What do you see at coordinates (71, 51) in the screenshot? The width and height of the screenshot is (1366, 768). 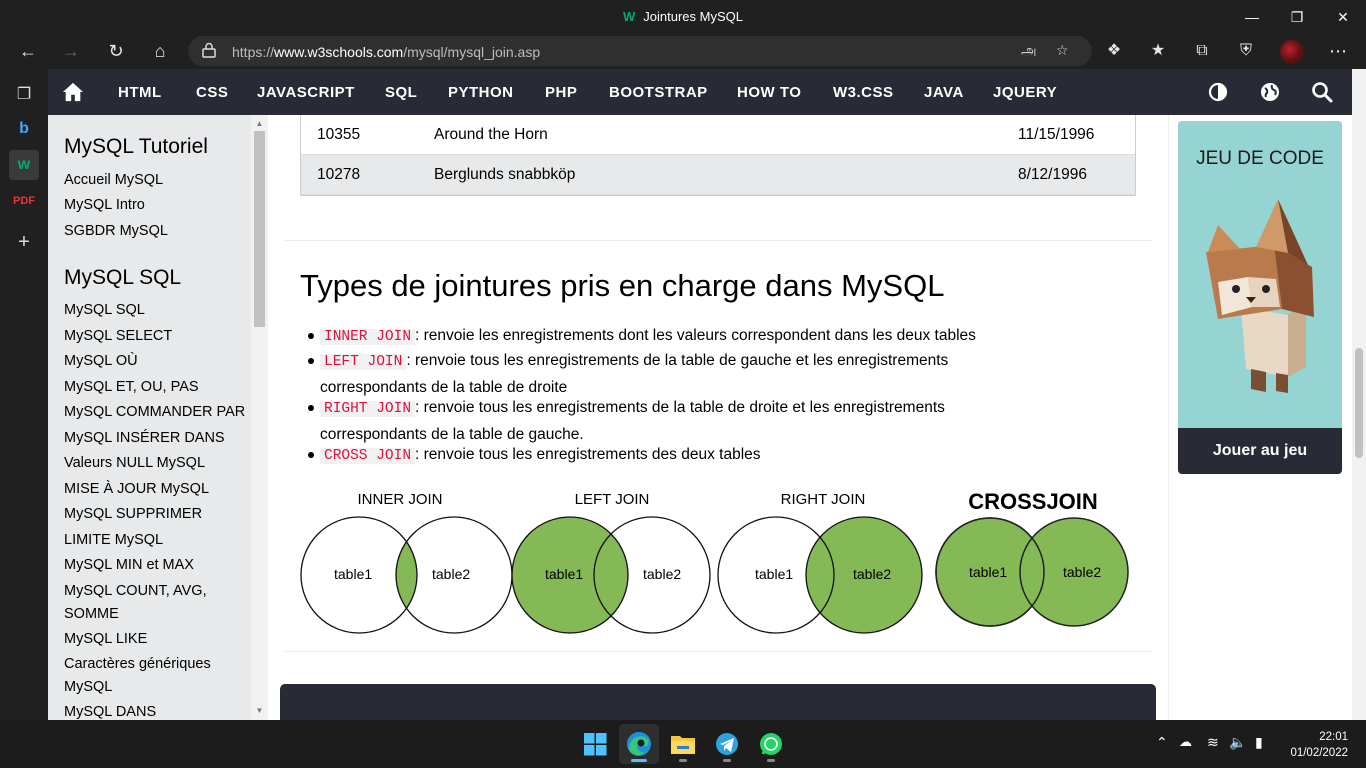 I see `forward-button: →` at bounding box center [71, 51].